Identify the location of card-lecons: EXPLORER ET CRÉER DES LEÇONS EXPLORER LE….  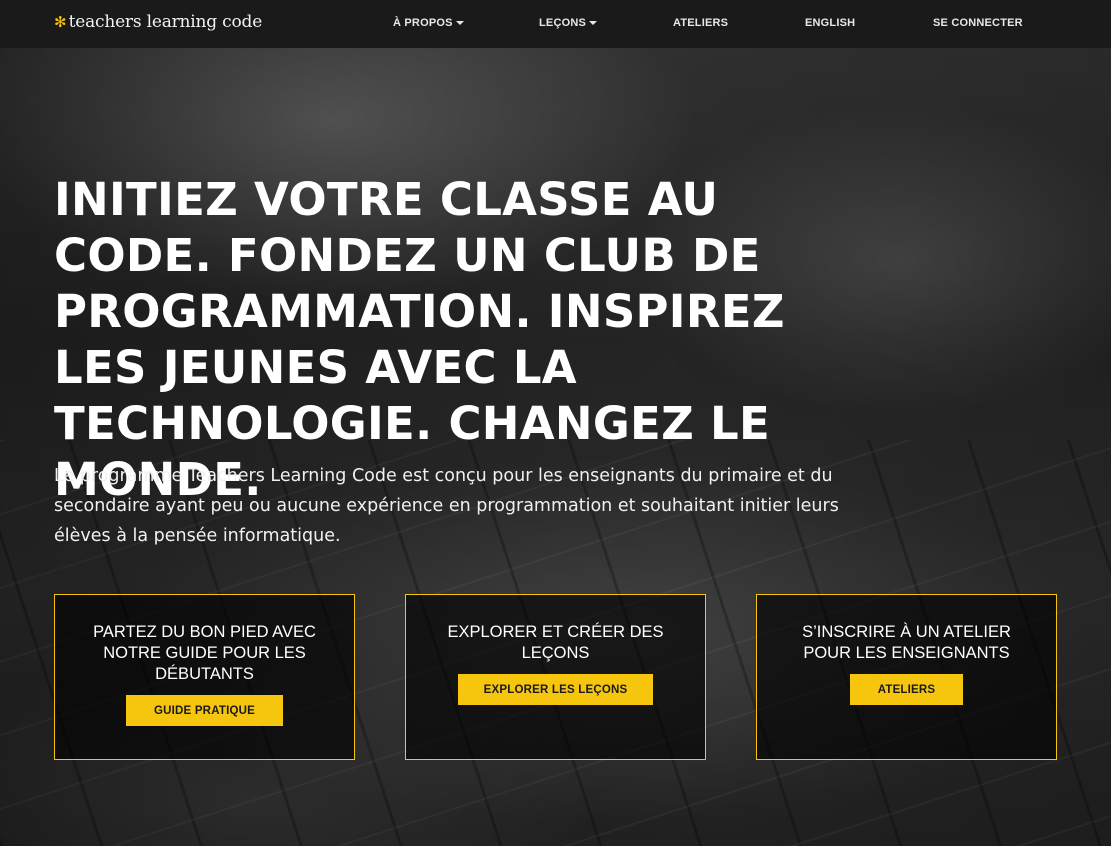
(555, 677).